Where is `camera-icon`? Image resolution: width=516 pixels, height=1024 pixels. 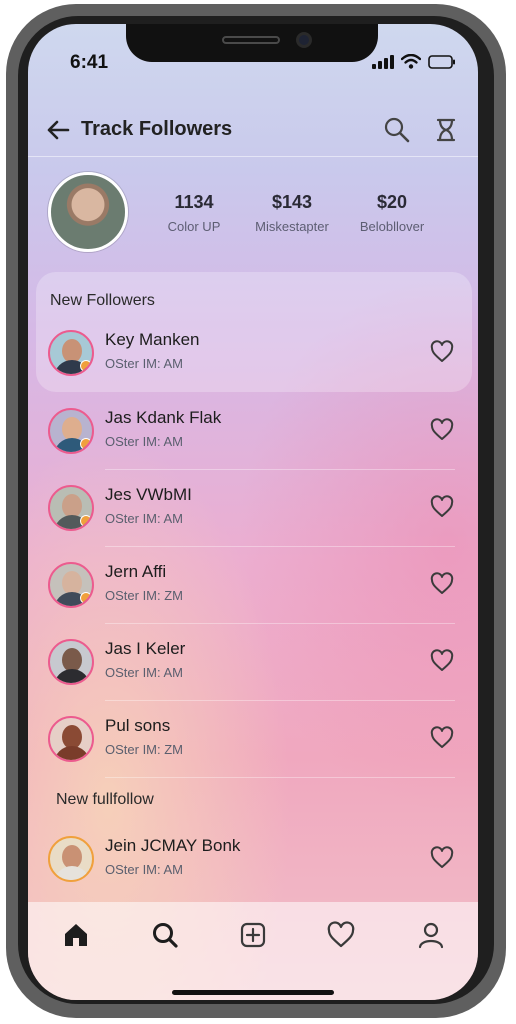 camera-icon is located at coordinates (304, 40).